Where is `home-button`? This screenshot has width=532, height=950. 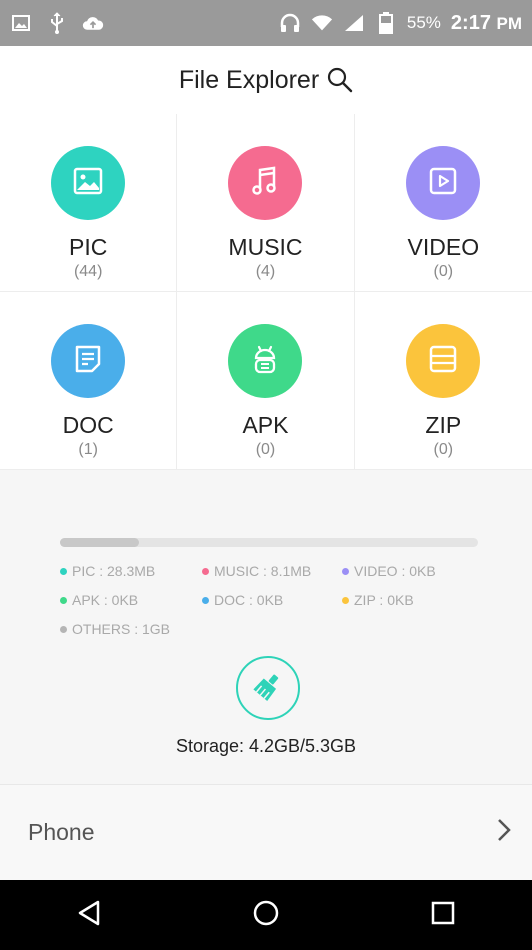 home-button is located at coordinates (266, 915).